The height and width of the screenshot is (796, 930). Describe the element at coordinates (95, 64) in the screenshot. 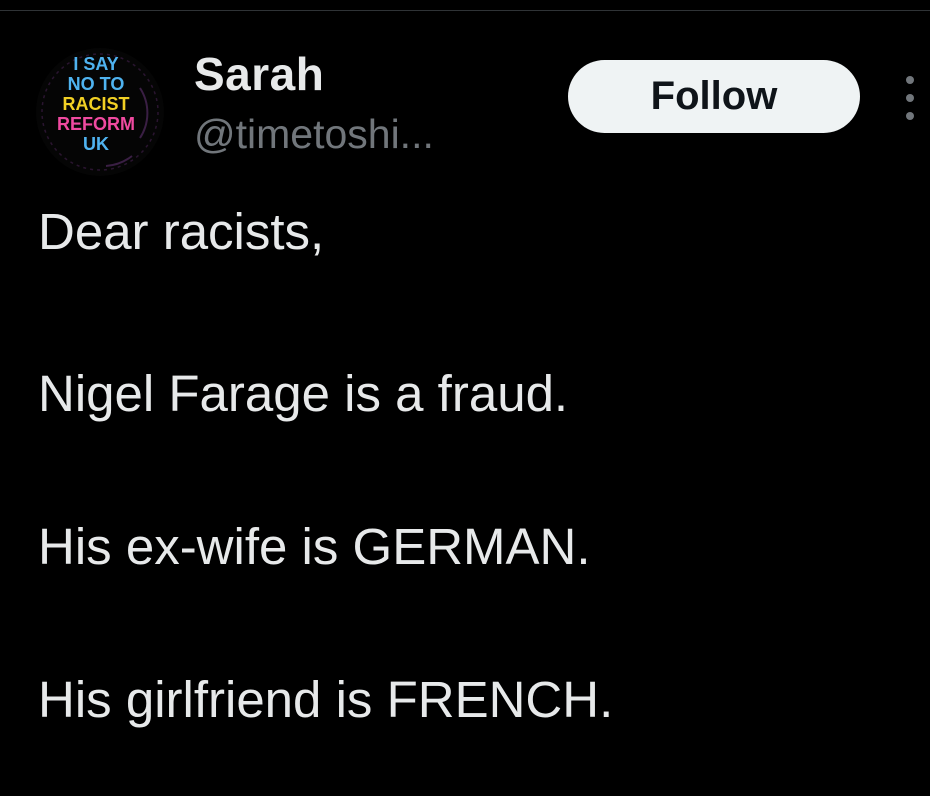

I see `avatar-text-line-1: I SAY` at that location.